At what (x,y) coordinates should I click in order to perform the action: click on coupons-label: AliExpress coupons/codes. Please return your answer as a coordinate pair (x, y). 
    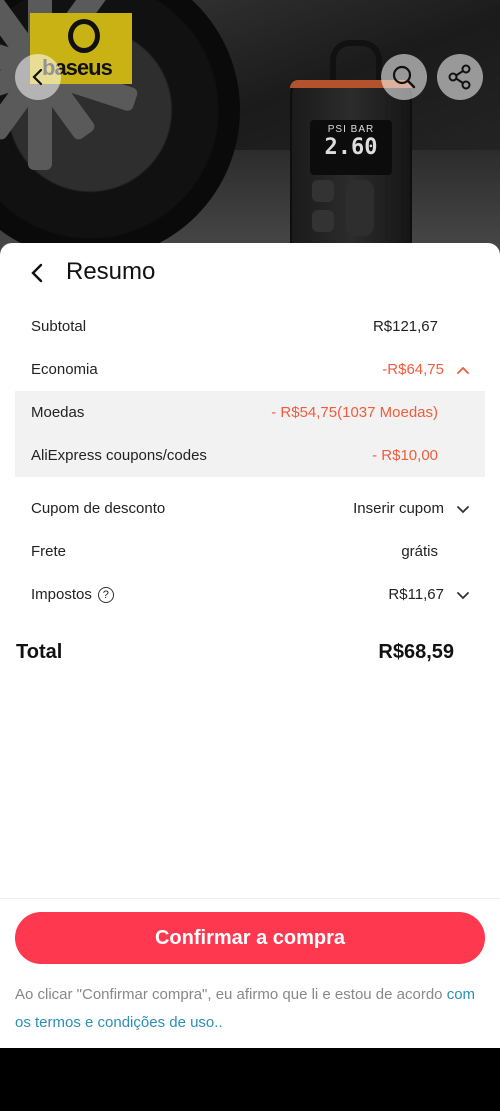
    Looking at the image, I should click on (119, 455).